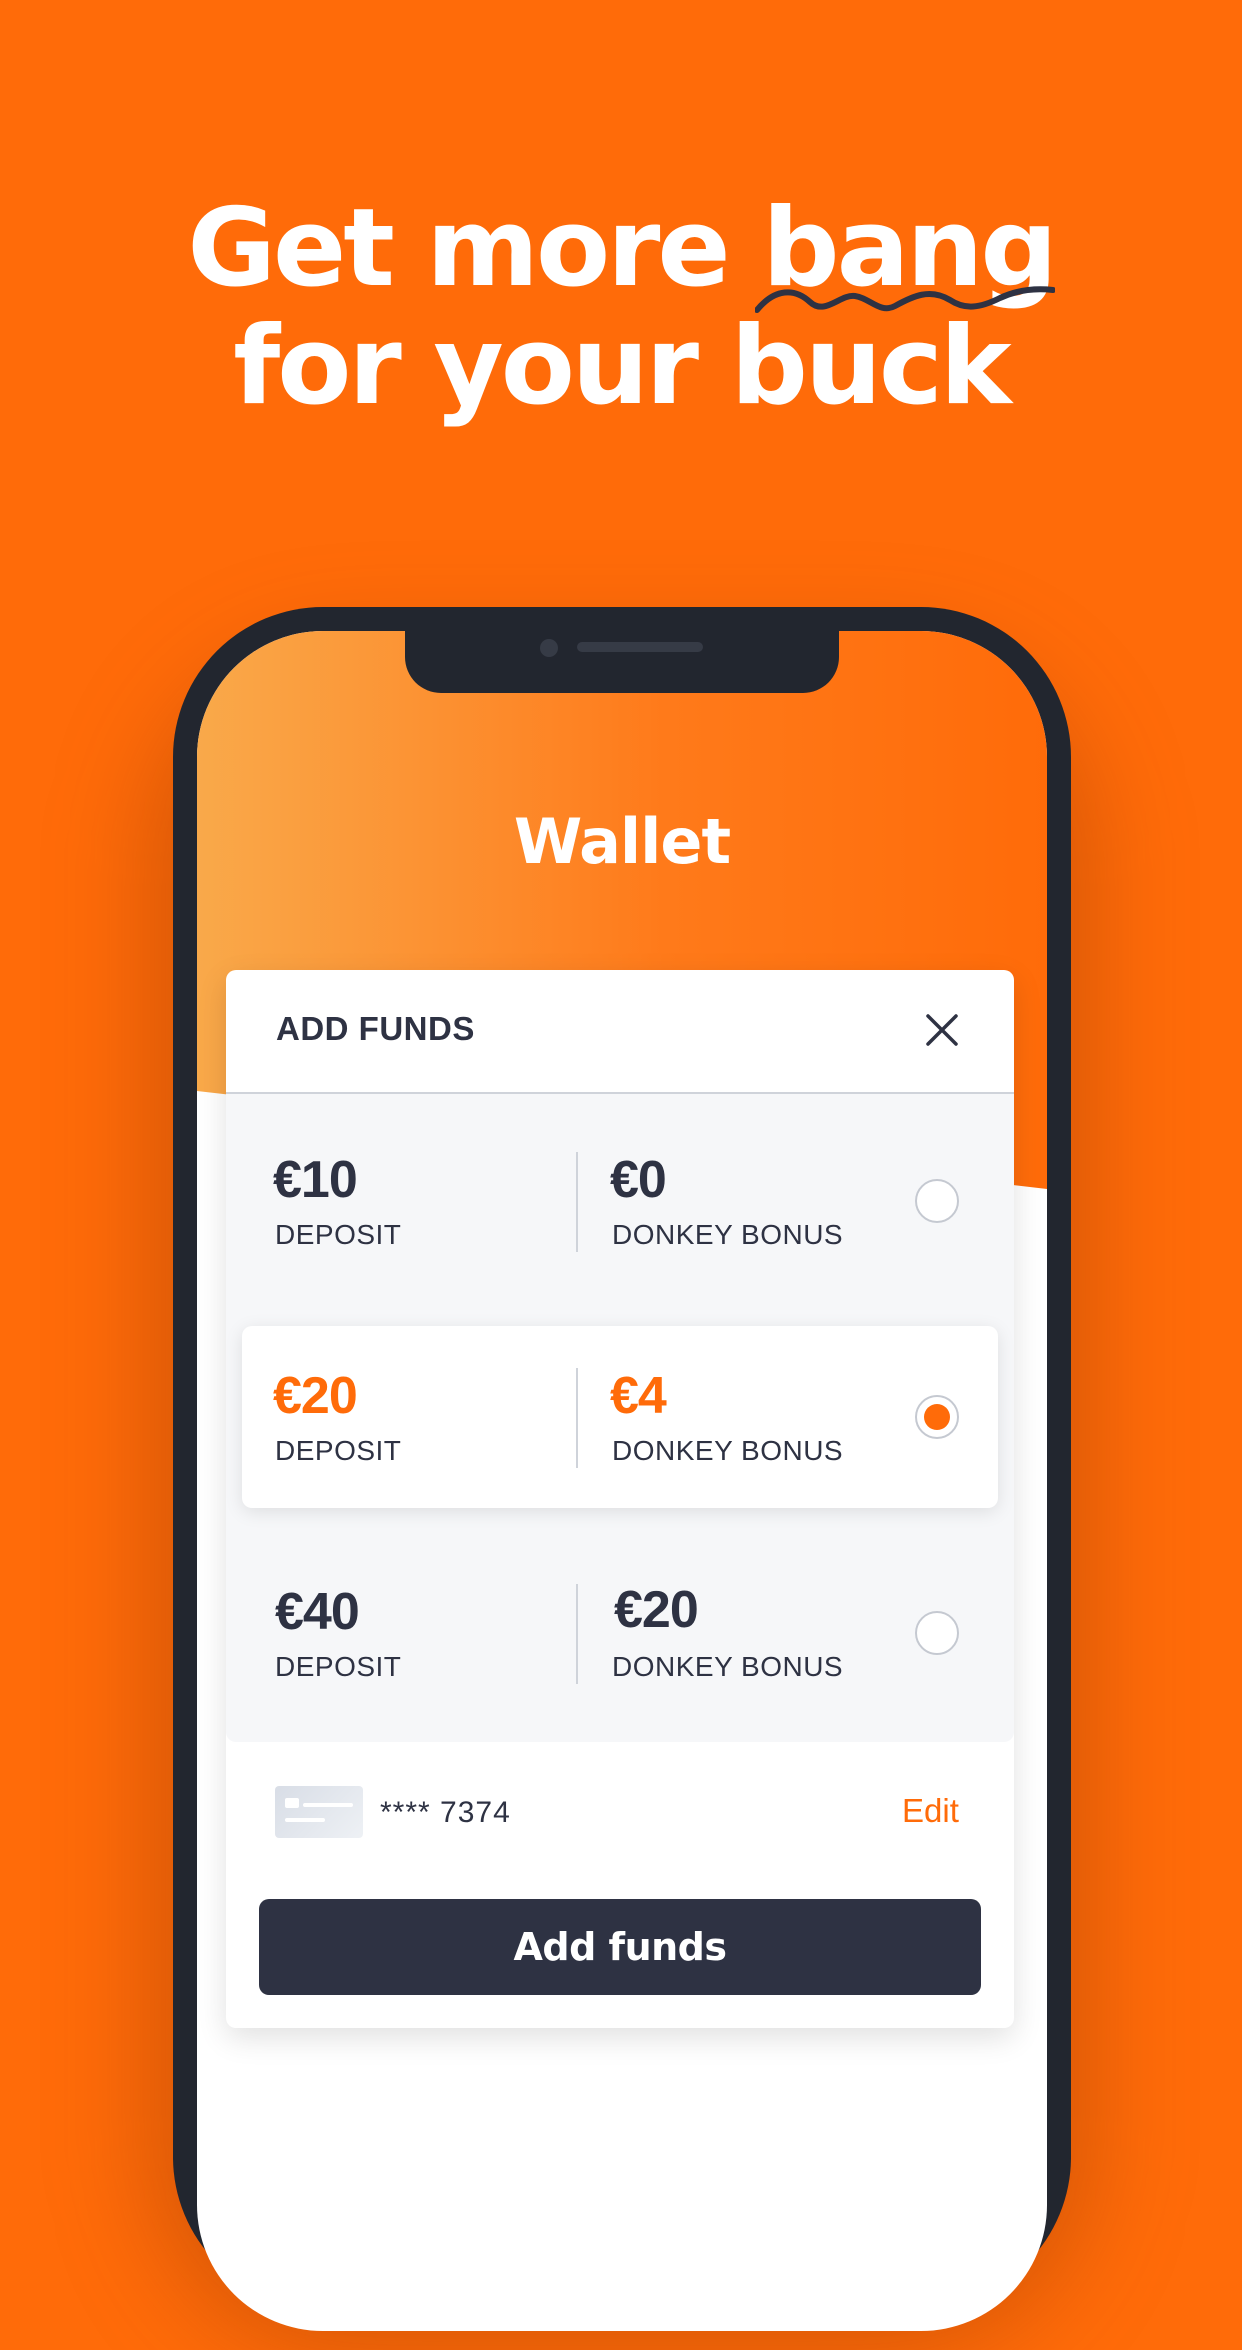 The image size is (1242, 2350). I want to click on headline-line-1: Get more bang, so click(622, 248).